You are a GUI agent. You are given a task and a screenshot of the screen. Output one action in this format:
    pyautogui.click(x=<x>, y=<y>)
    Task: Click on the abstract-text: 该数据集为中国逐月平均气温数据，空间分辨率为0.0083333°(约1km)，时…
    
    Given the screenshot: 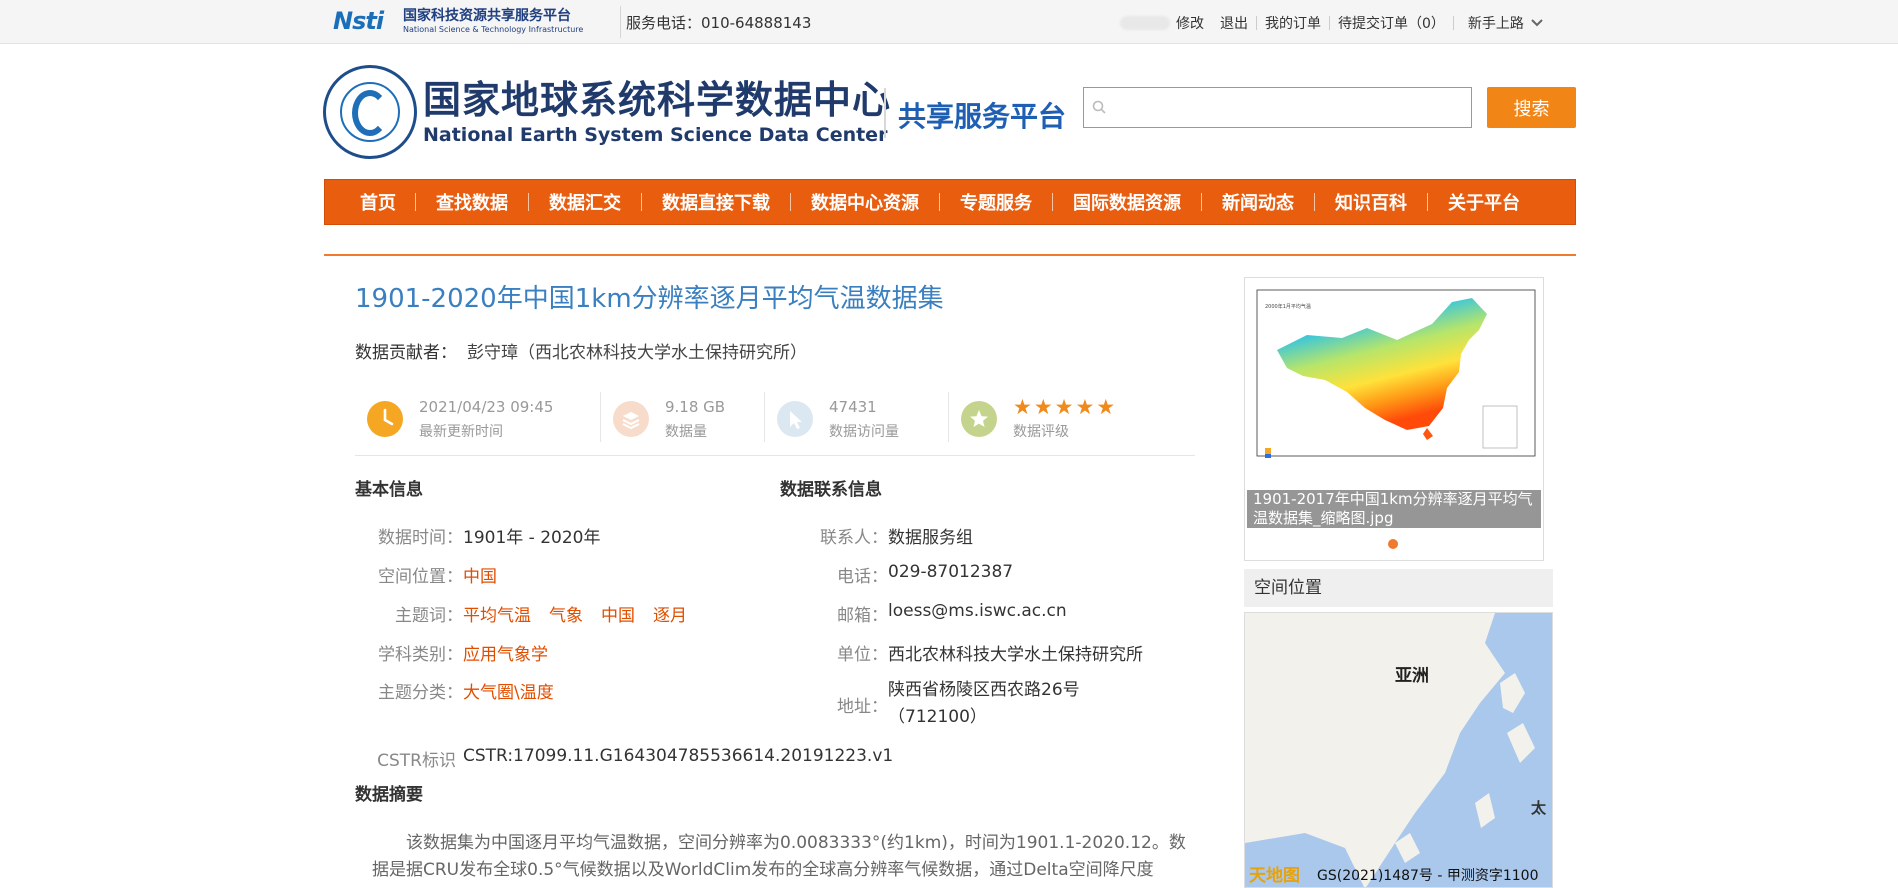 What is the action you would take?
    pyautogui.click(x=779, y=856)
    